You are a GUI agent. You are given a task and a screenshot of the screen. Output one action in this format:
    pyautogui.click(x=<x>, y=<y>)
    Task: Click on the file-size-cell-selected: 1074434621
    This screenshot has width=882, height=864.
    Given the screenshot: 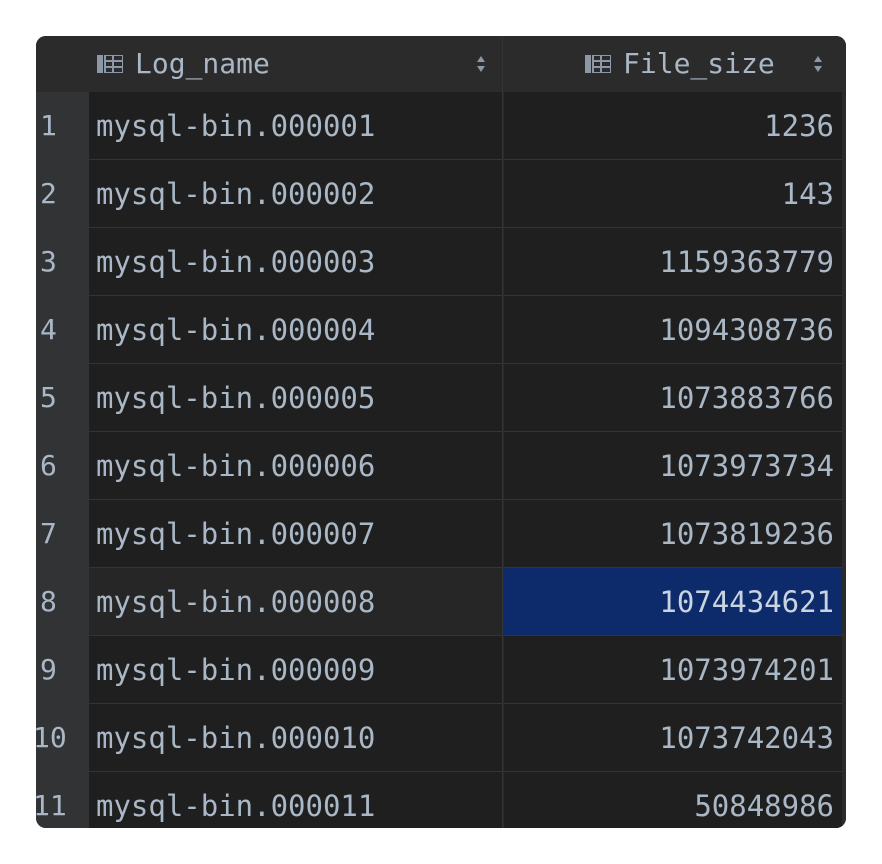 What is the action you would take?
    pyautogui.click(x=673, y=602)
    